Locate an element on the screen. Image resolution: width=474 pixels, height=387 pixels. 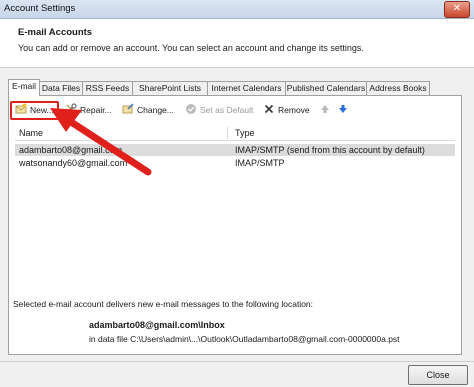
move-up-button is located at coordinates (326, 110).